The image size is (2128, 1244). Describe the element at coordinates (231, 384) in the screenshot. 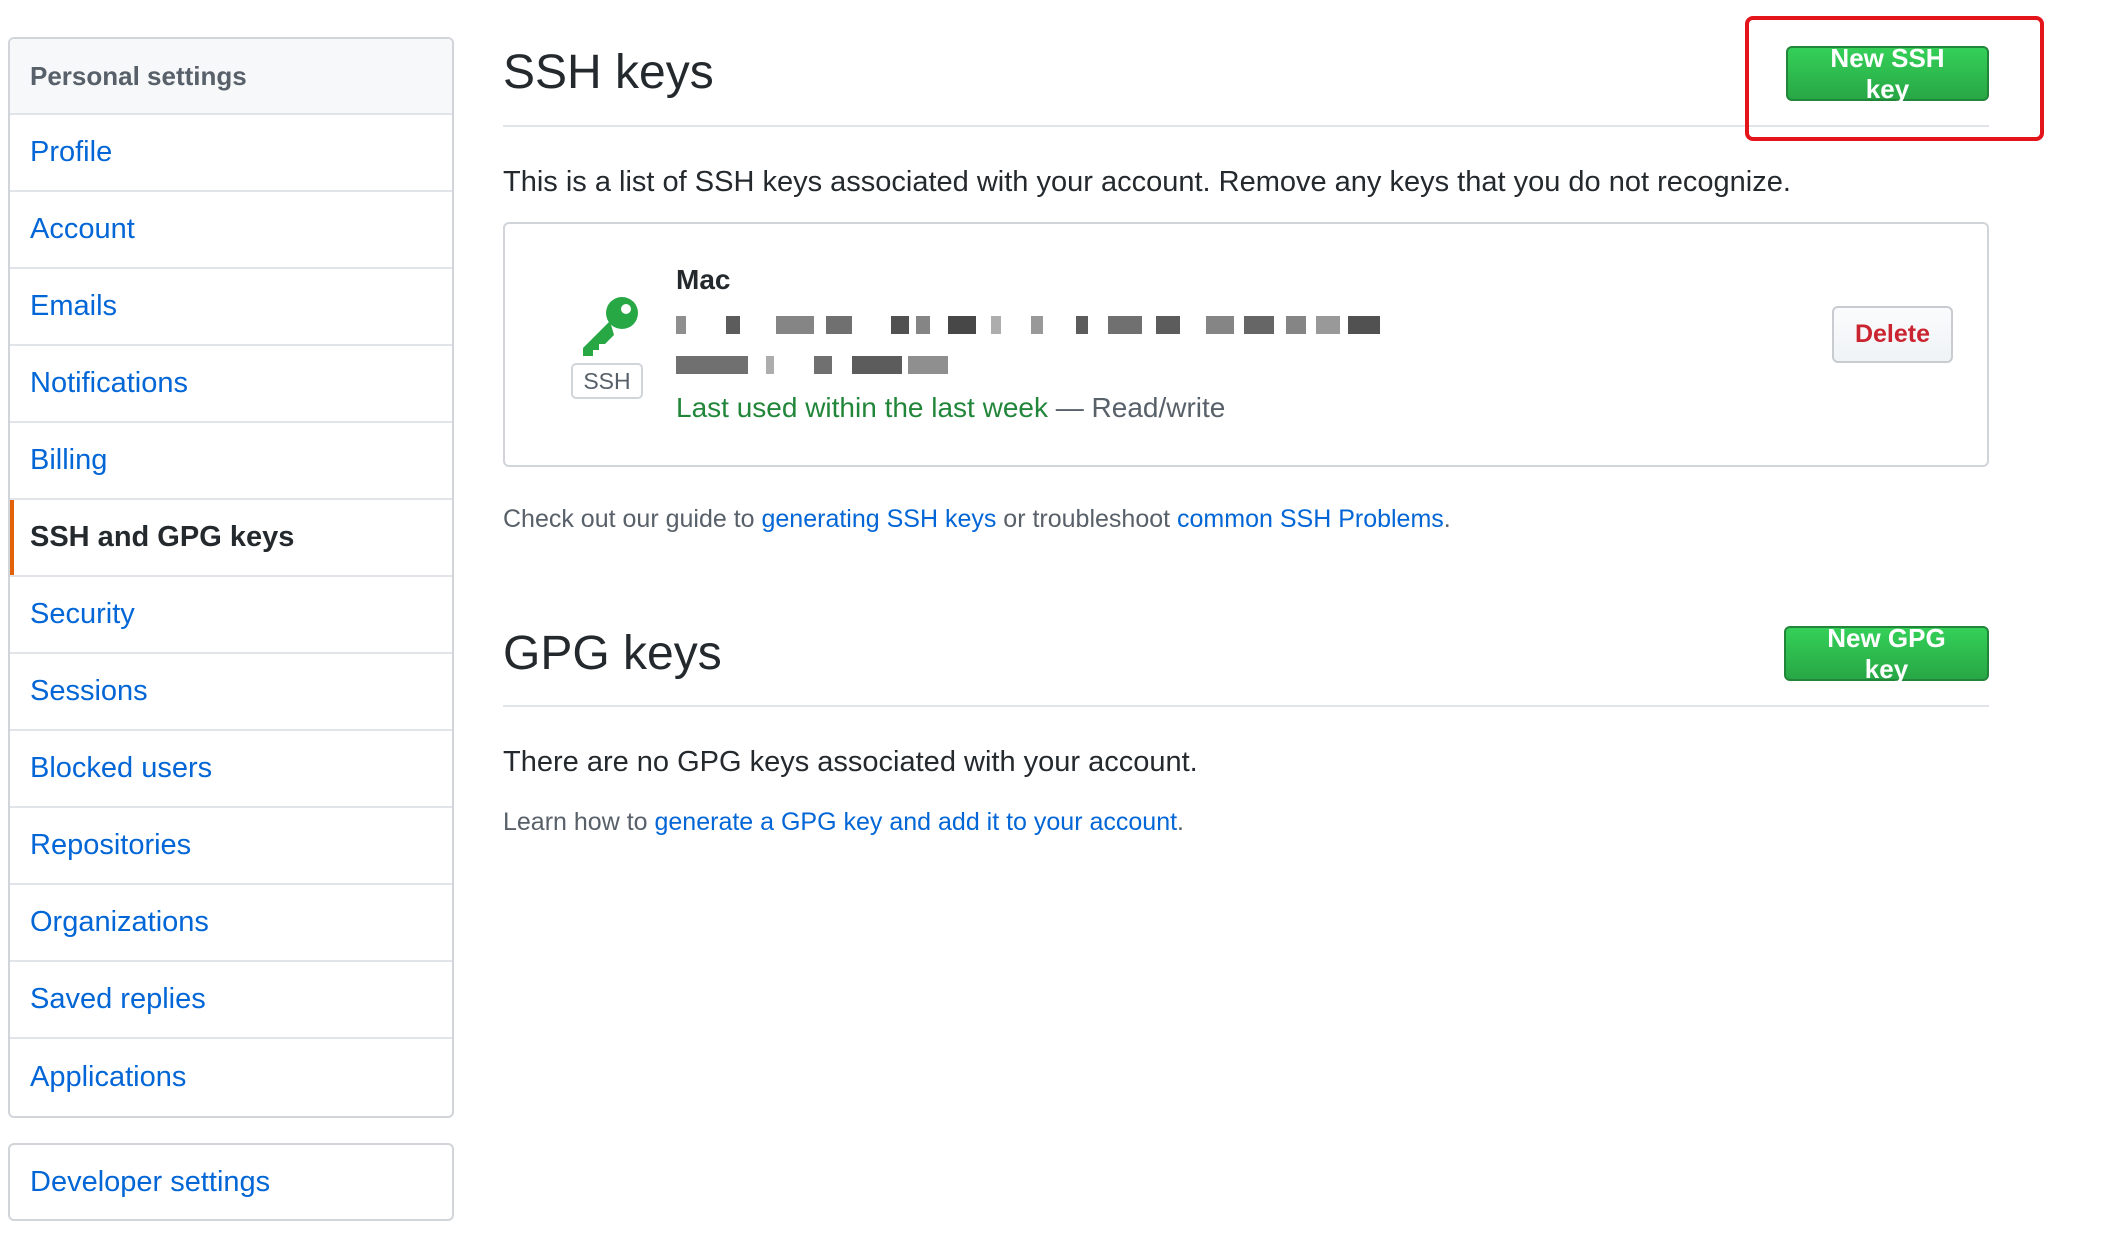

I see `sidebar-item-notifications: Notifications` at that location.